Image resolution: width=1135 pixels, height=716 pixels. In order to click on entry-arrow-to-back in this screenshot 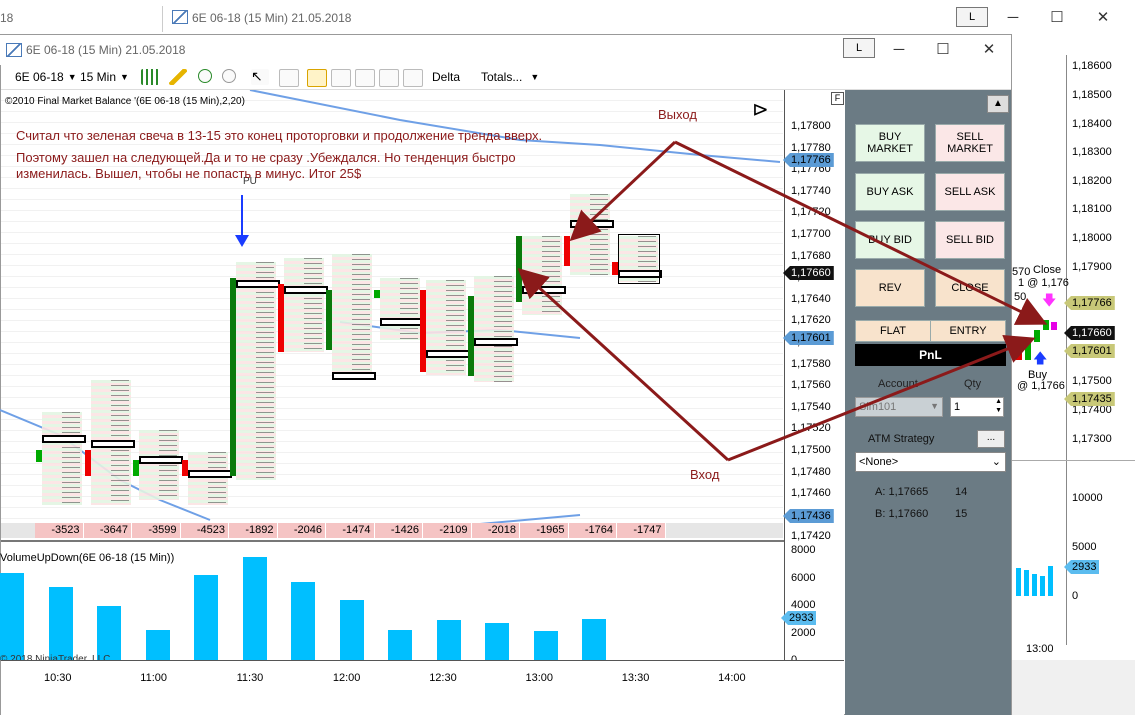, I will do `click(881, 398)`.